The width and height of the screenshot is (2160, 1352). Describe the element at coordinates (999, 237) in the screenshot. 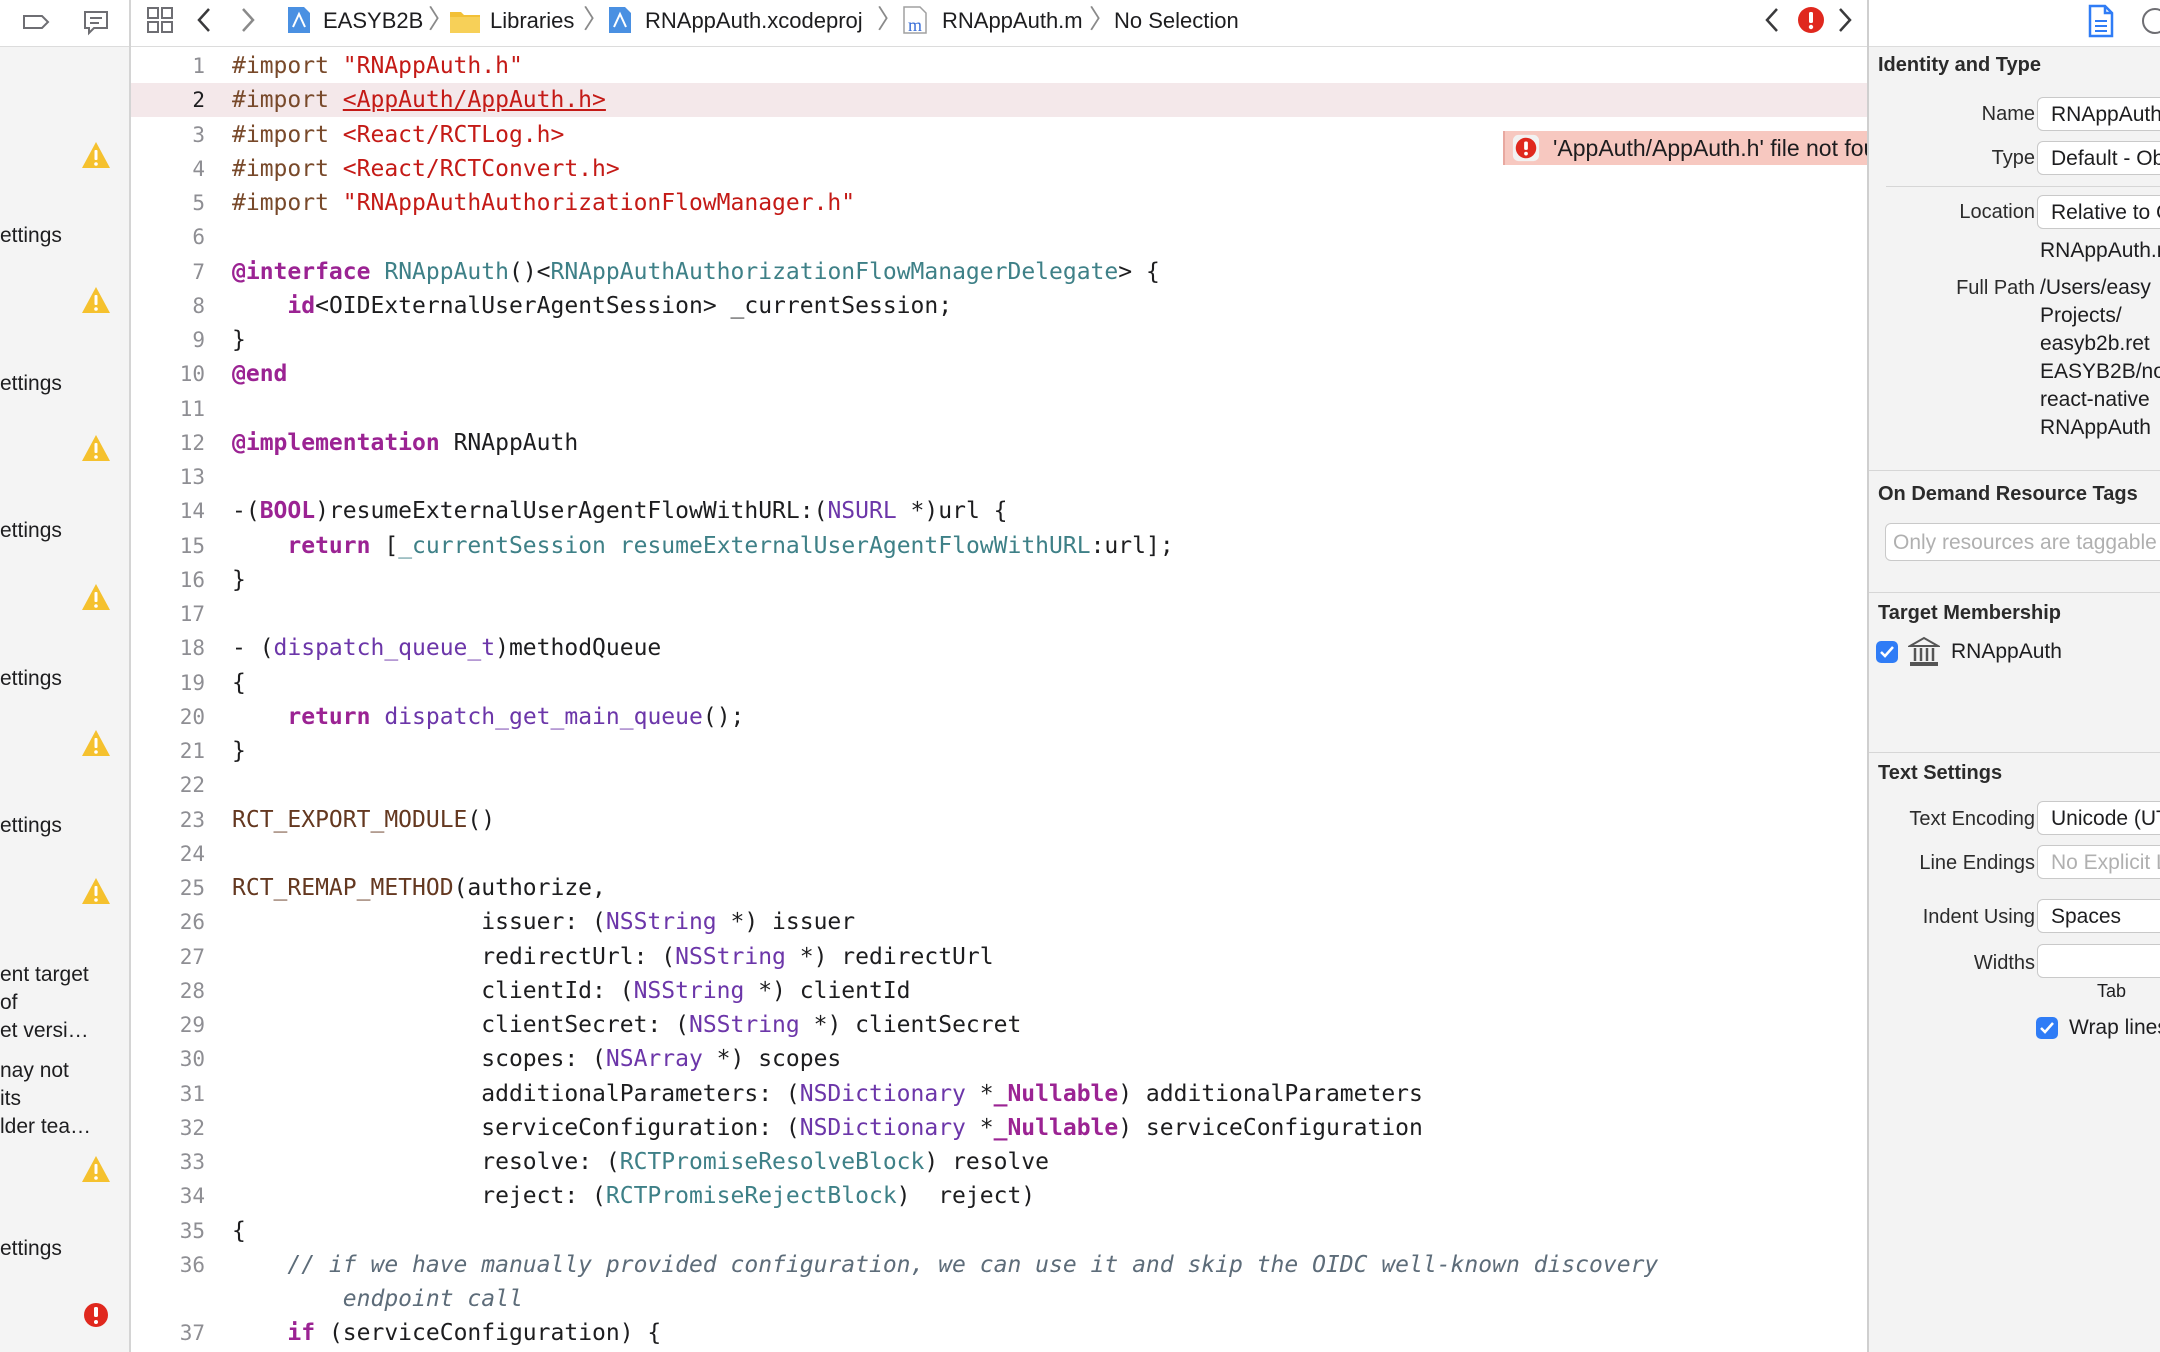

I see `code-line: 6` at that location.